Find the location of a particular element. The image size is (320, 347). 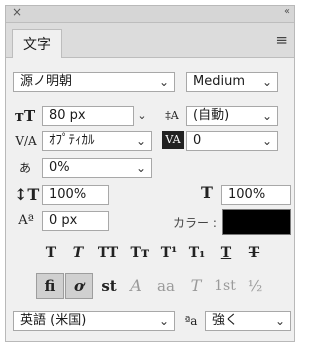

close-icon: × is located at coordinates (17, 12).